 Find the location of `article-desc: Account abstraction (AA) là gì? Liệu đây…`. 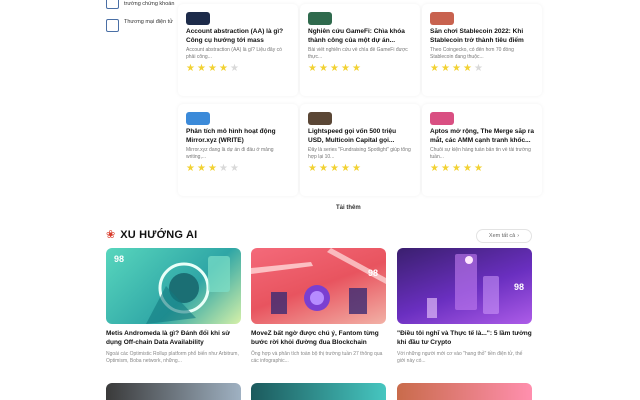

article-desc: Account abstraction (AA) là gì? Liệu đây… is located at coordinates (234, 53).